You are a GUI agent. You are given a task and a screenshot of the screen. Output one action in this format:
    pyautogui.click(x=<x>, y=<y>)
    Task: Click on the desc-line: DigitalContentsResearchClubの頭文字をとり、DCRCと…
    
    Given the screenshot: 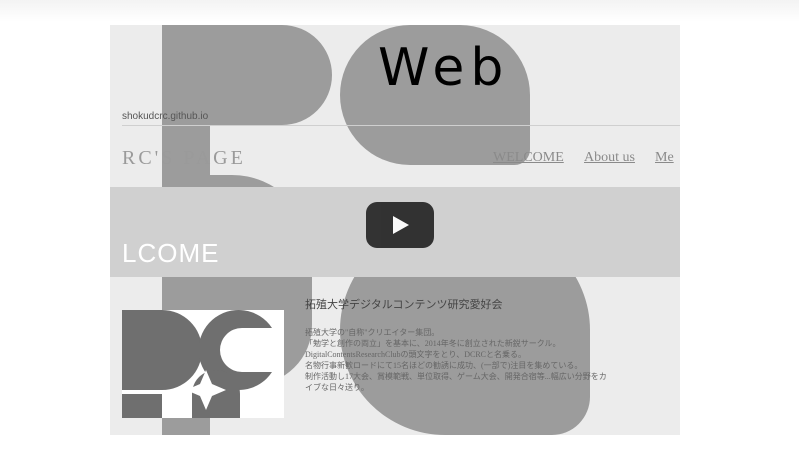 What is the action you would take?
    pyautogui.click(x=416, y=354)
    